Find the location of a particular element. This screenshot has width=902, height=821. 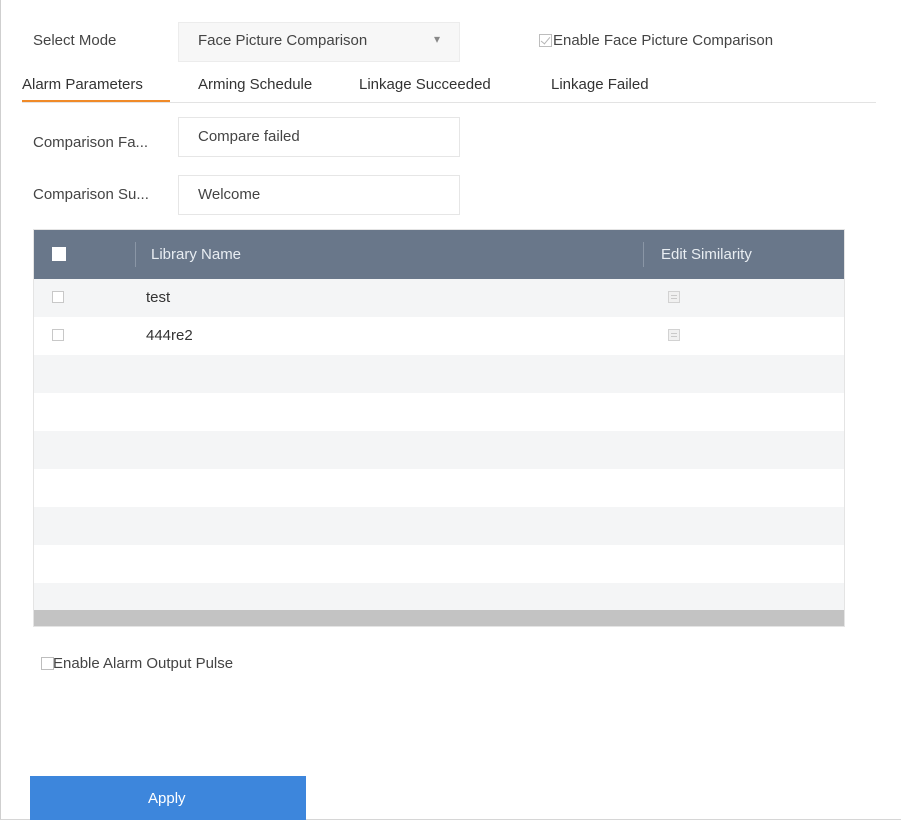

enable-comparison-checkbox is located at coordinates (545, 40).